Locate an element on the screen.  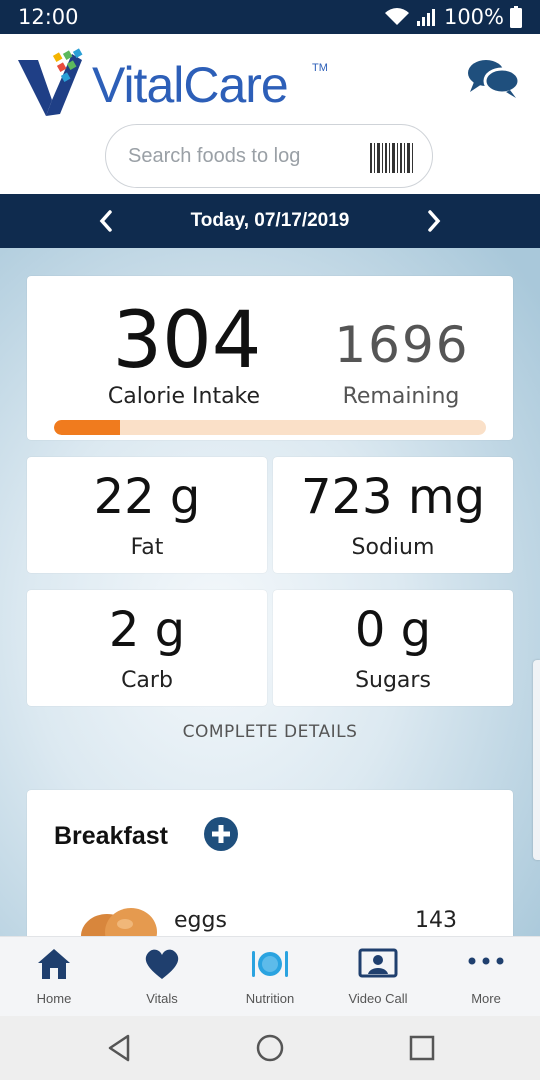
app-header: VitalCare TM is located at coordinates (270, 113).